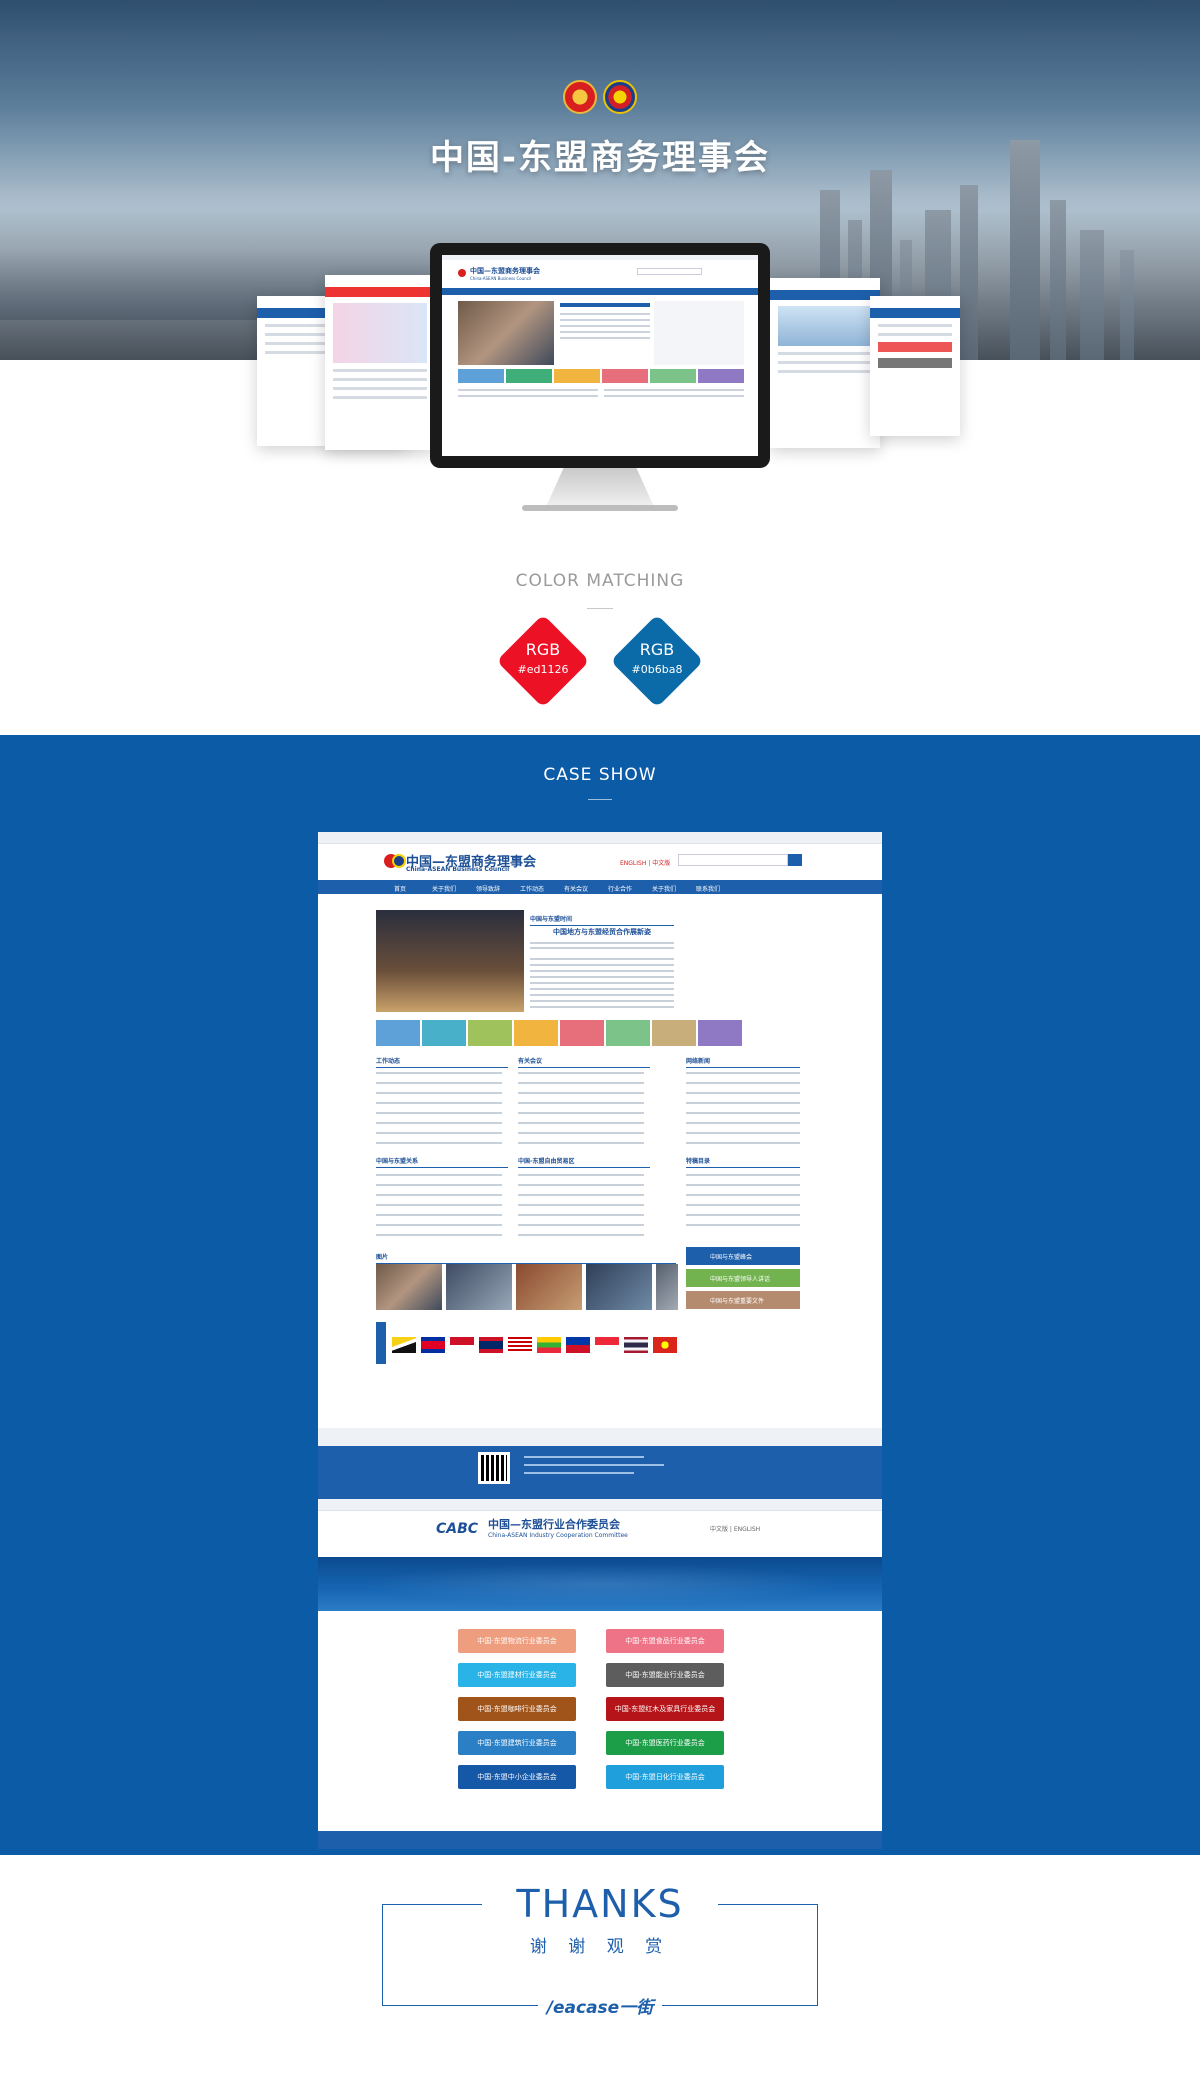 This screenshot has width=1200, height=2083. I want to click on language-switch: ENGLISH | 中文版, so click(645, 862).